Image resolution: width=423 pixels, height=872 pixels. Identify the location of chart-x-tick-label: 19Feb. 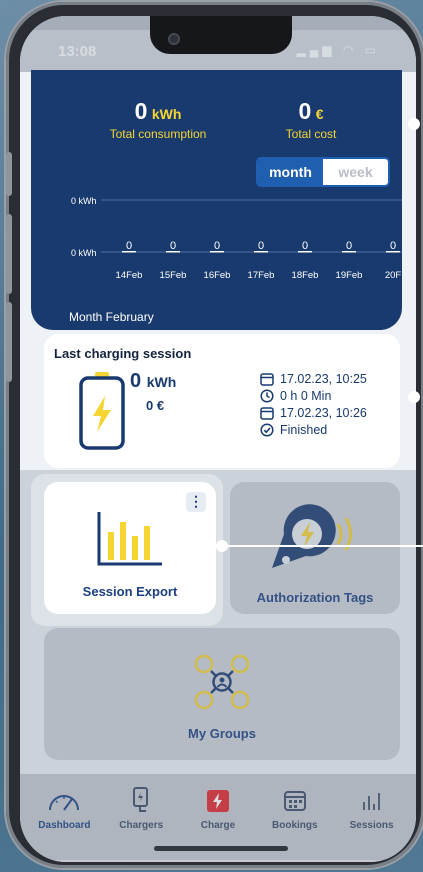
(349, 275).